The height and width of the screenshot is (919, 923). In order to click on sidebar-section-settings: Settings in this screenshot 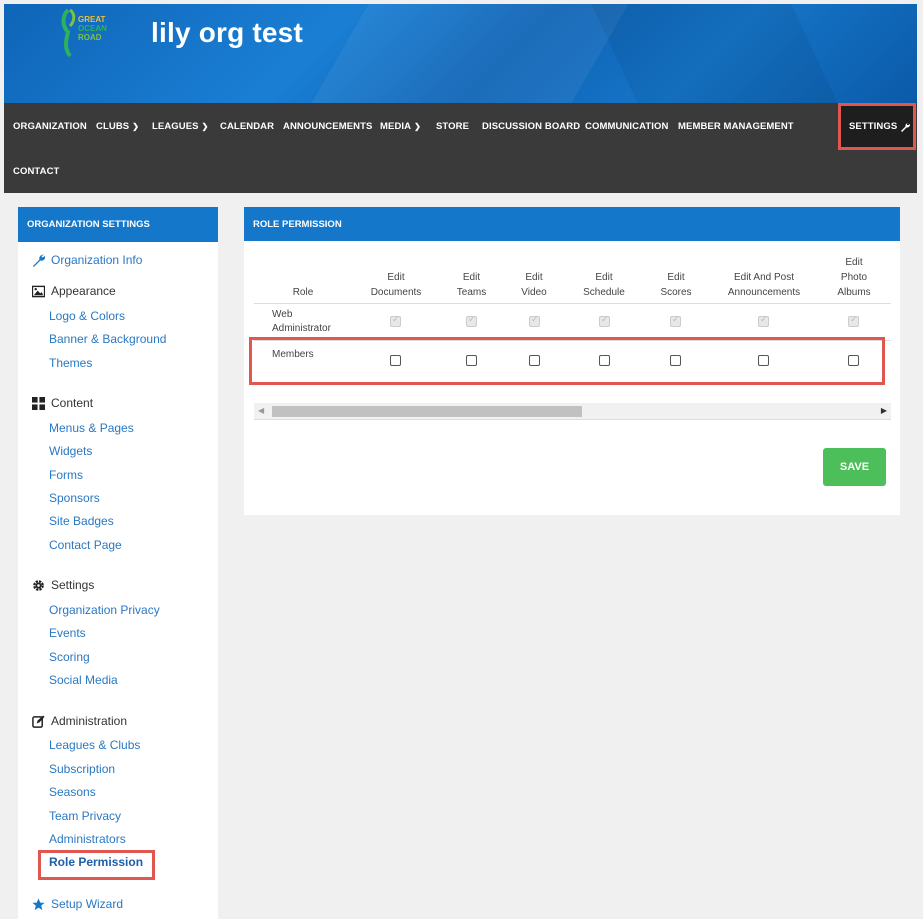, I will do `click(63, 585)`.